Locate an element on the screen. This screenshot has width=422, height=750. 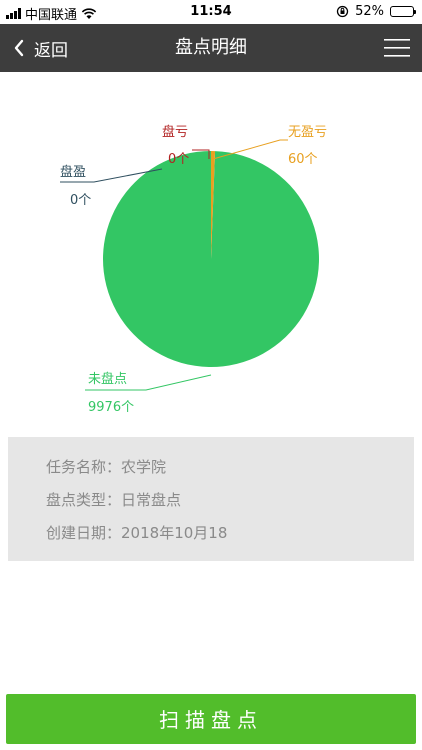
task-name-label: 任务名称： is located at coordinates (84, 467).